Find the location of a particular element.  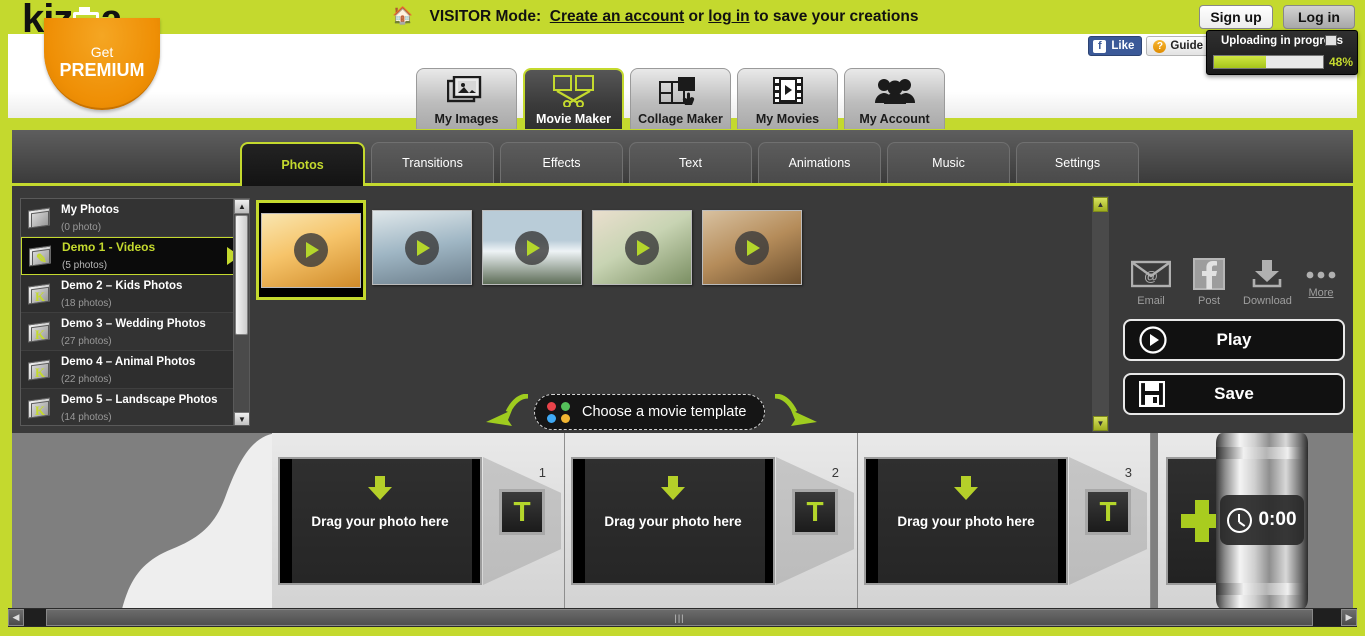

premium-label: PREMIUM is located at coordinates (102, 70).